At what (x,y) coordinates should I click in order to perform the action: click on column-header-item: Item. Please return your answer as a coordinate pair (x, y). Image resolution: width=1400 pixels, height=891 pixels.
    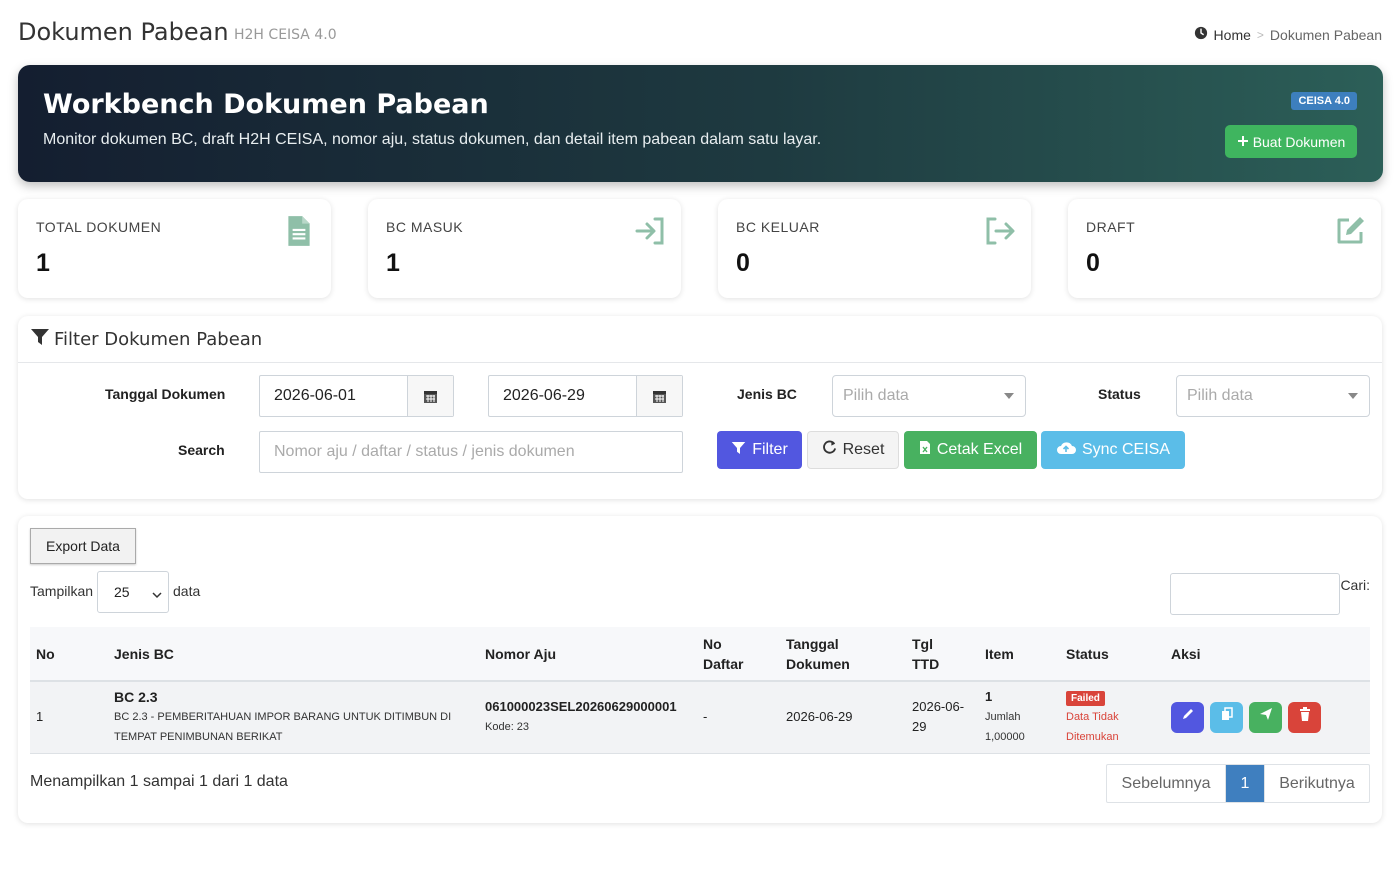
    Looking at the image, I should click on (1019, 654).